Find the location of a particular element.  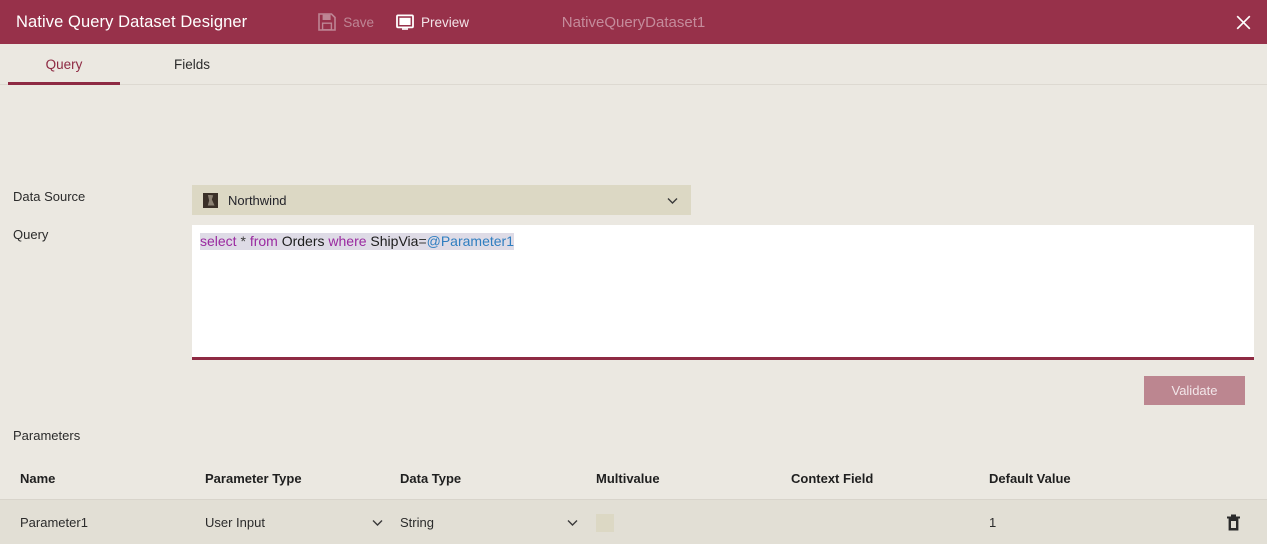

table-row: Parameter1 User Input String 1 is located at coordinates (633, 522).